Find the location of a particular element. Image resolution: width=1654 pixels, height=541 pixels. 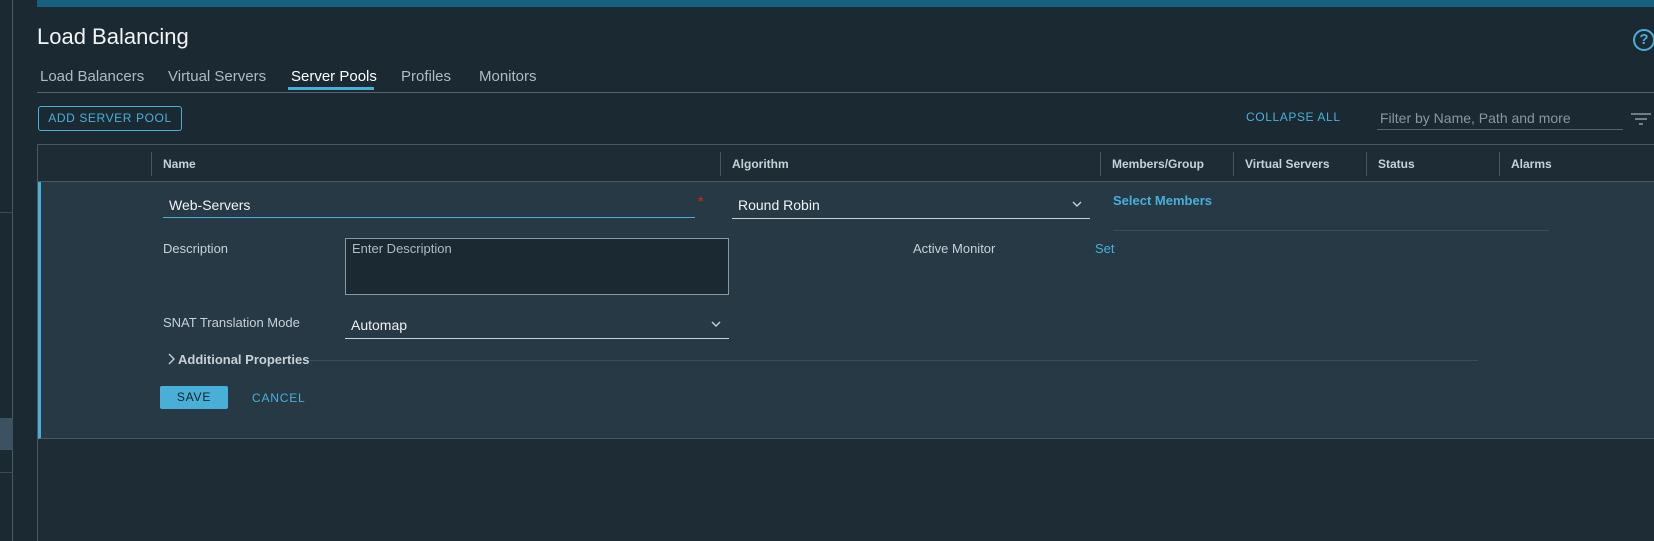

algorithm-select: Round Robin is located at coordinates (911, 206).